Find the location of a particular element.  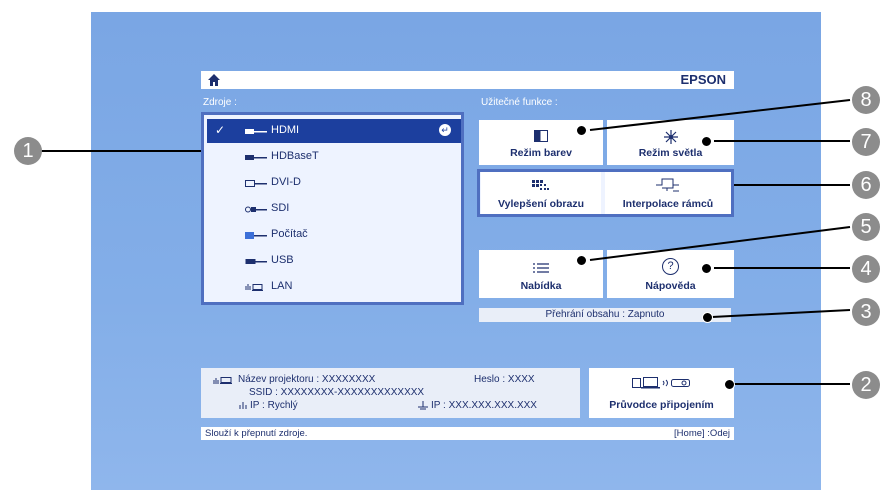

callout-7: 7 is located at coordinates (866, 142).